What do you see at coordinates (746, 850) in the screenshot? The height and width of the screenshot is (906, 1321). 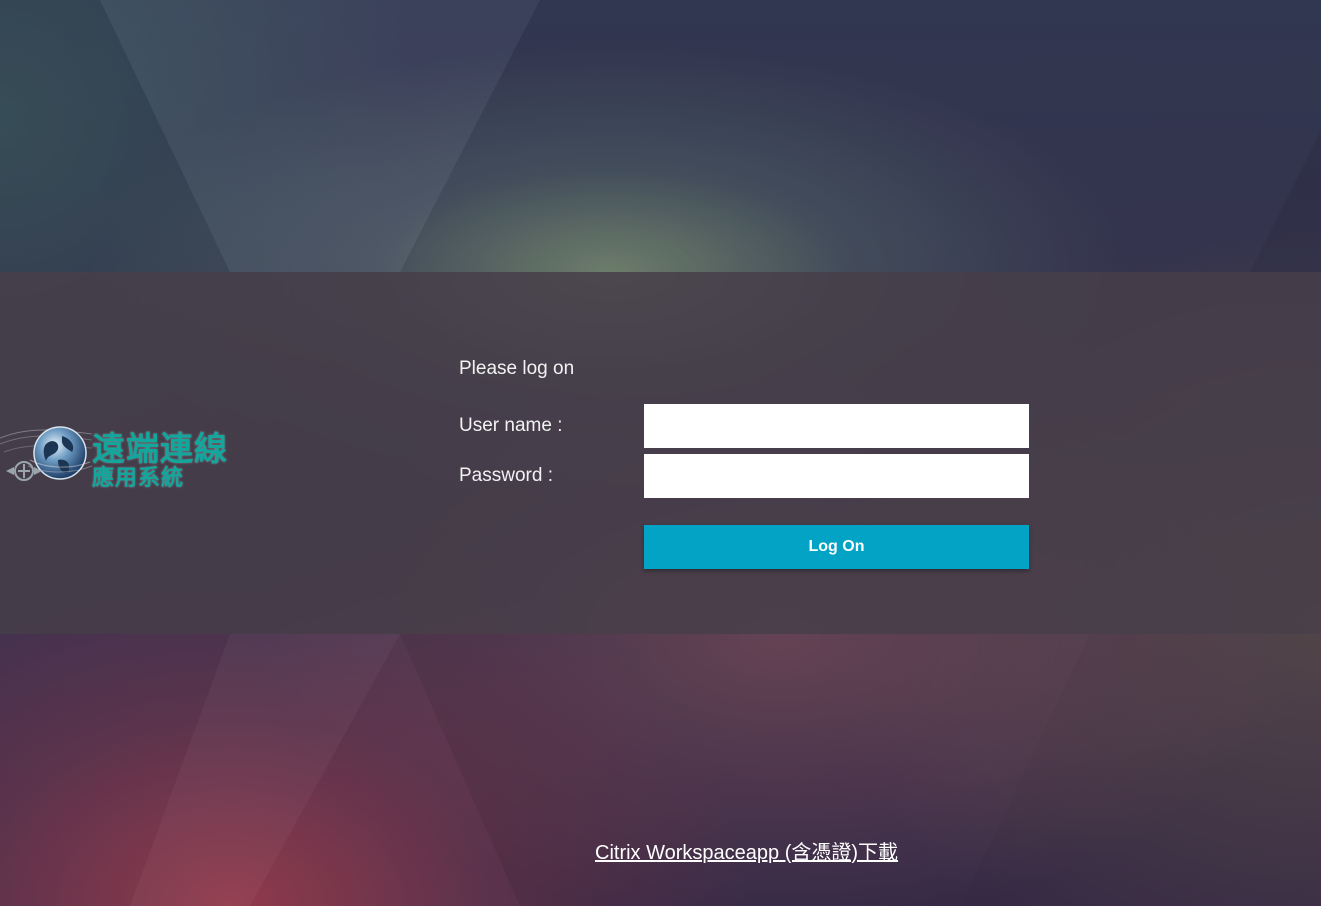 I see `citrix-download-link: Citrix Workspaceapp (含憑證)下載` at bounding box center [746, 850].